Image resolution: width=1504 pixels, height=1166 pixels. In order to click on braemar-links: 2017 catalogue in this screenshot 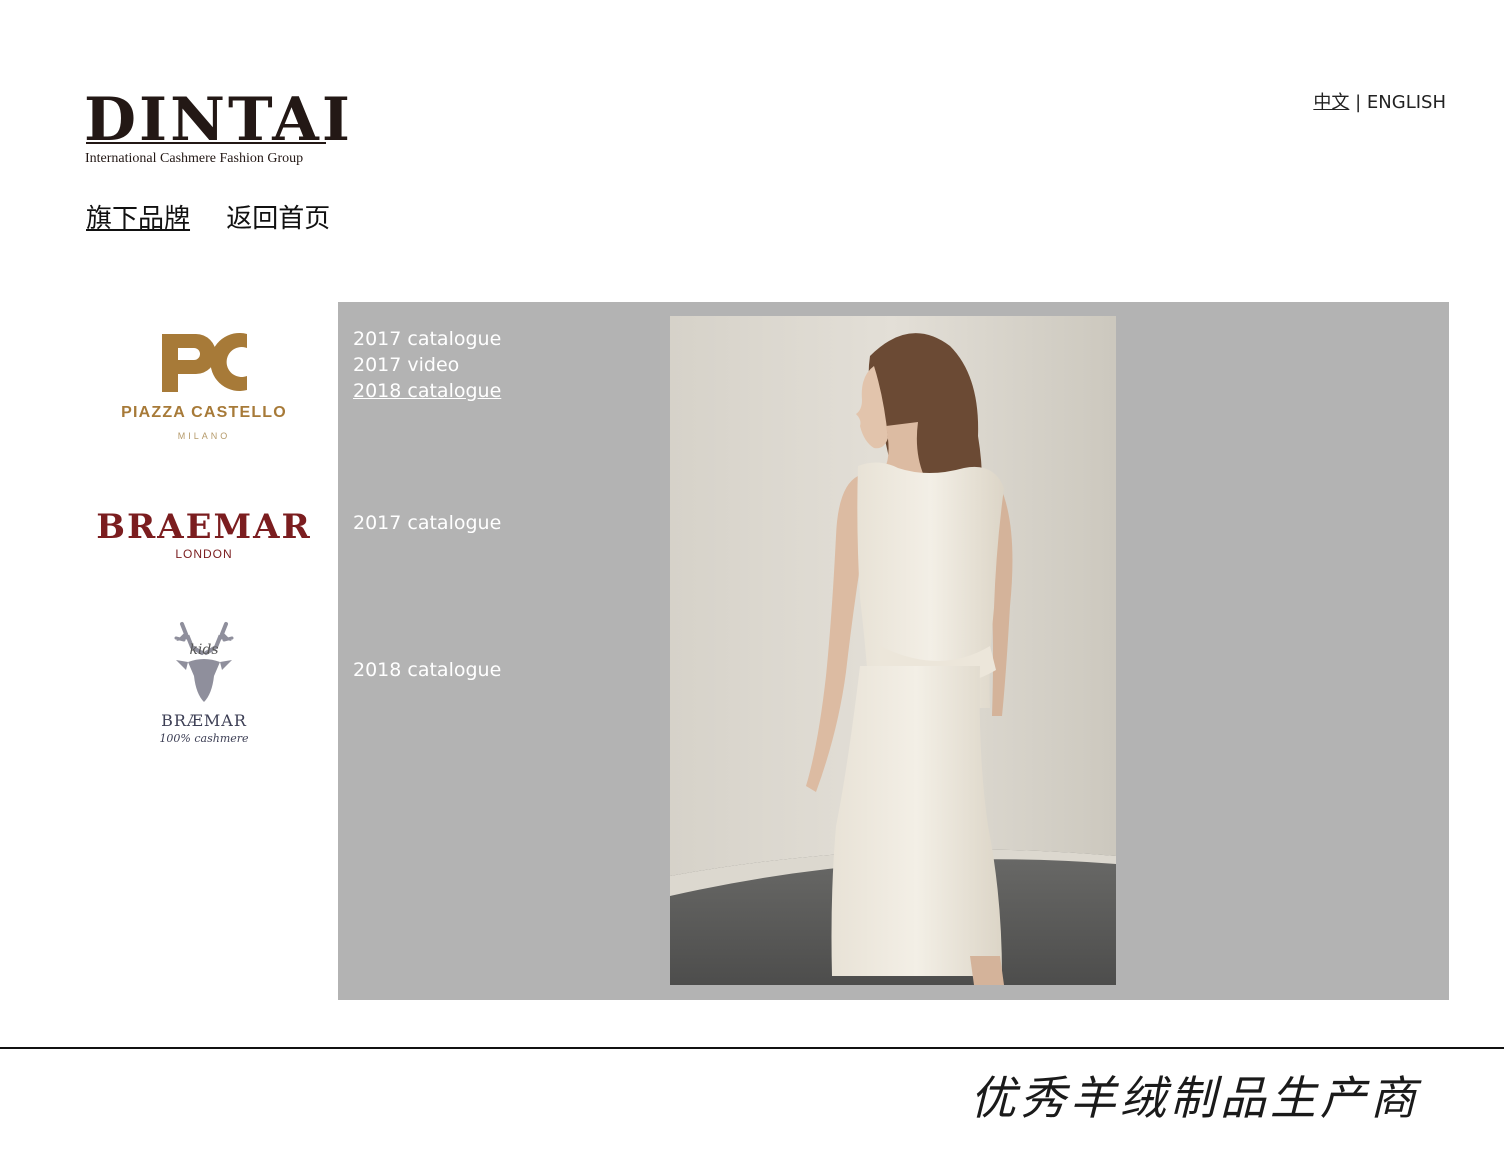, I will do `click(427, 523)`.